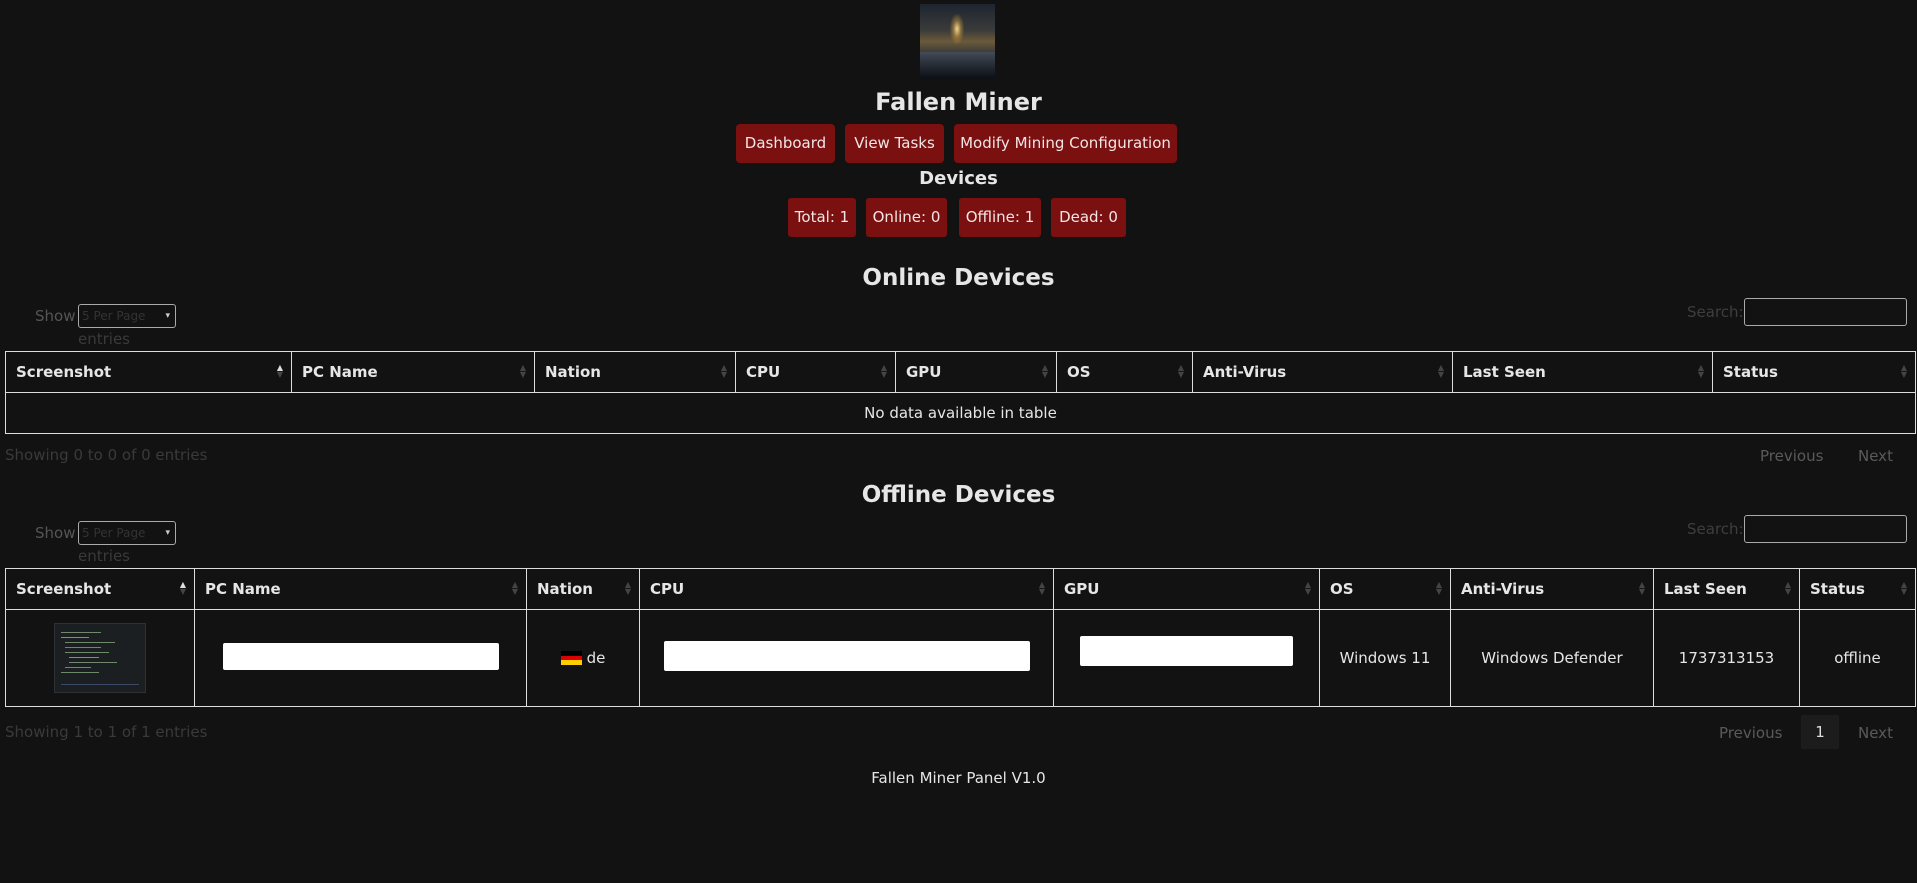  What do you see at coordinates (958, 278) in the screenshot?
I see `online-devices-heading: Online Devices` at bounding box center [958, 278].